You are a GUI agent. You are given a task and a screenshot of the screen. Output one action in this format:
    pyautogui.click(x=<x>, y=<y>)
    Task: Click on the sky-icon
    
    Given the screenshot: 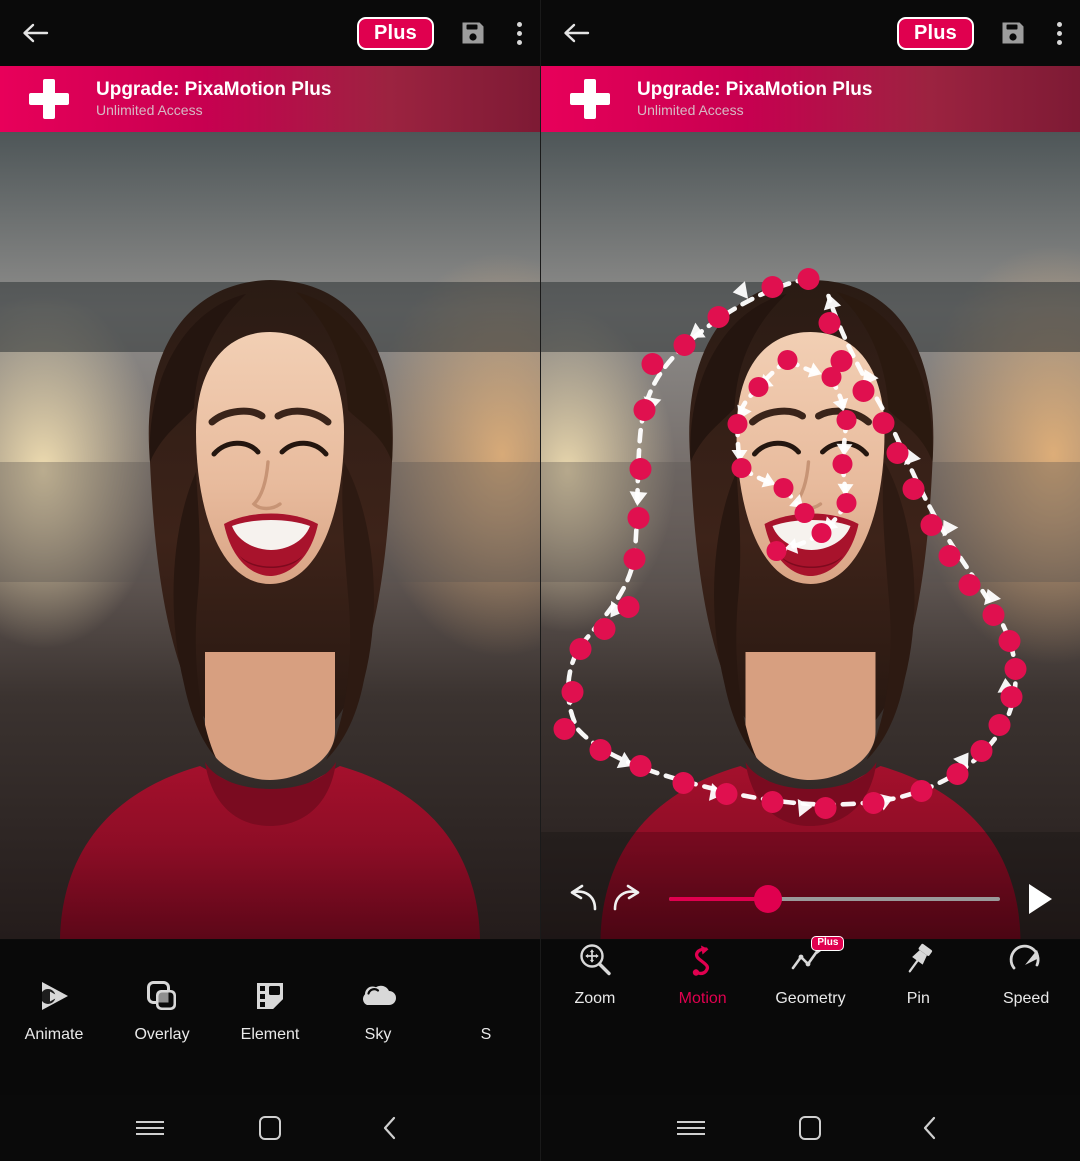 What is the action you would take?
    pyautogui.click(x=378, y=996)
    